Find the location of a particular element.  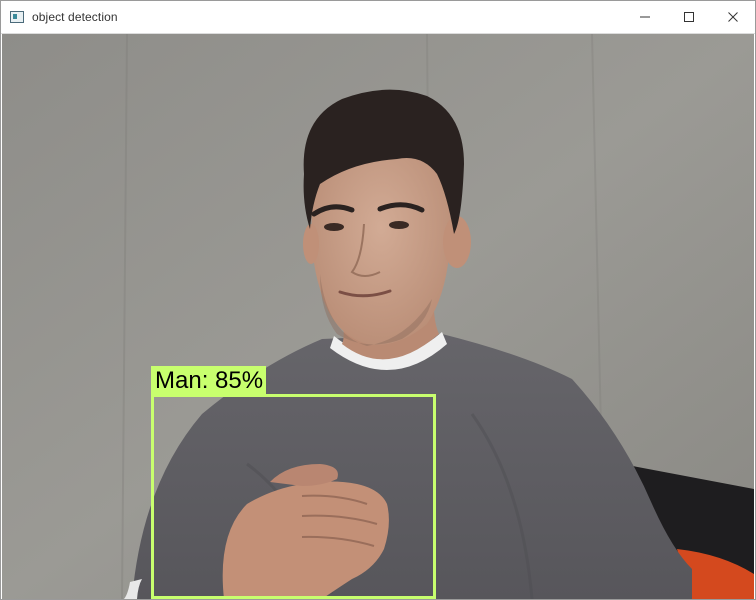

close-icon is located at coordinates (733, 17).